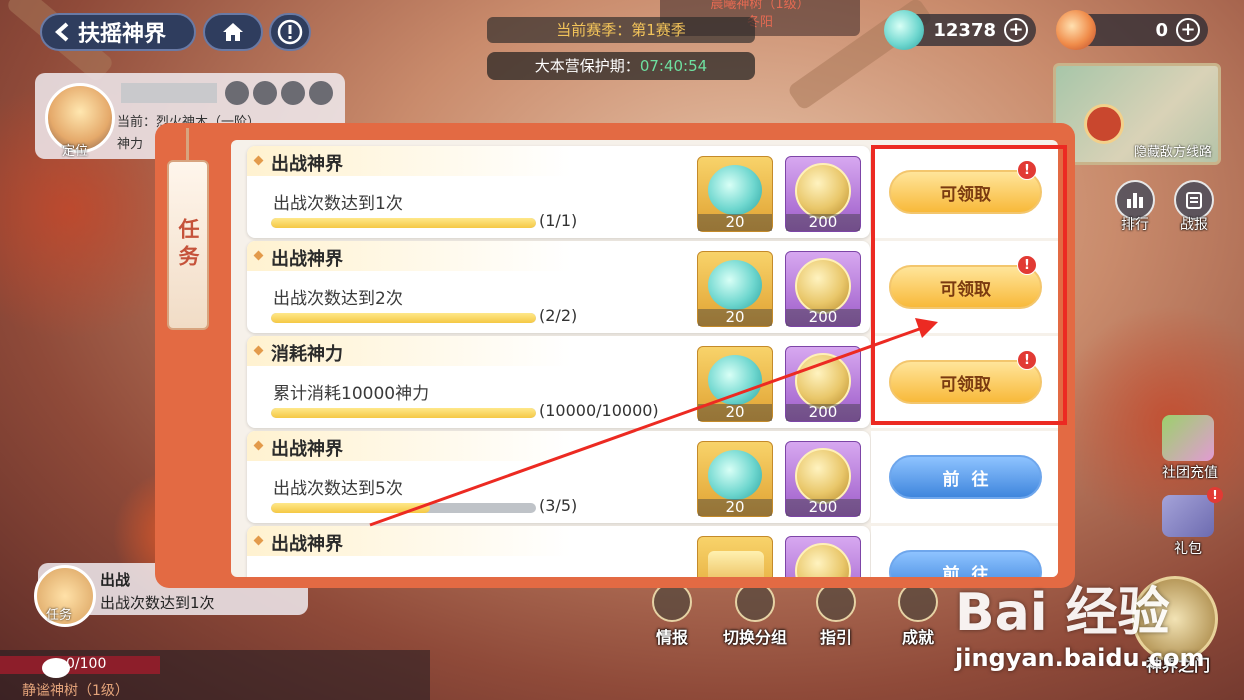 This screenshot has width=1244, height=700. I want to click on watermark-url: jingyan.baidu.com, so click(1080, 658).